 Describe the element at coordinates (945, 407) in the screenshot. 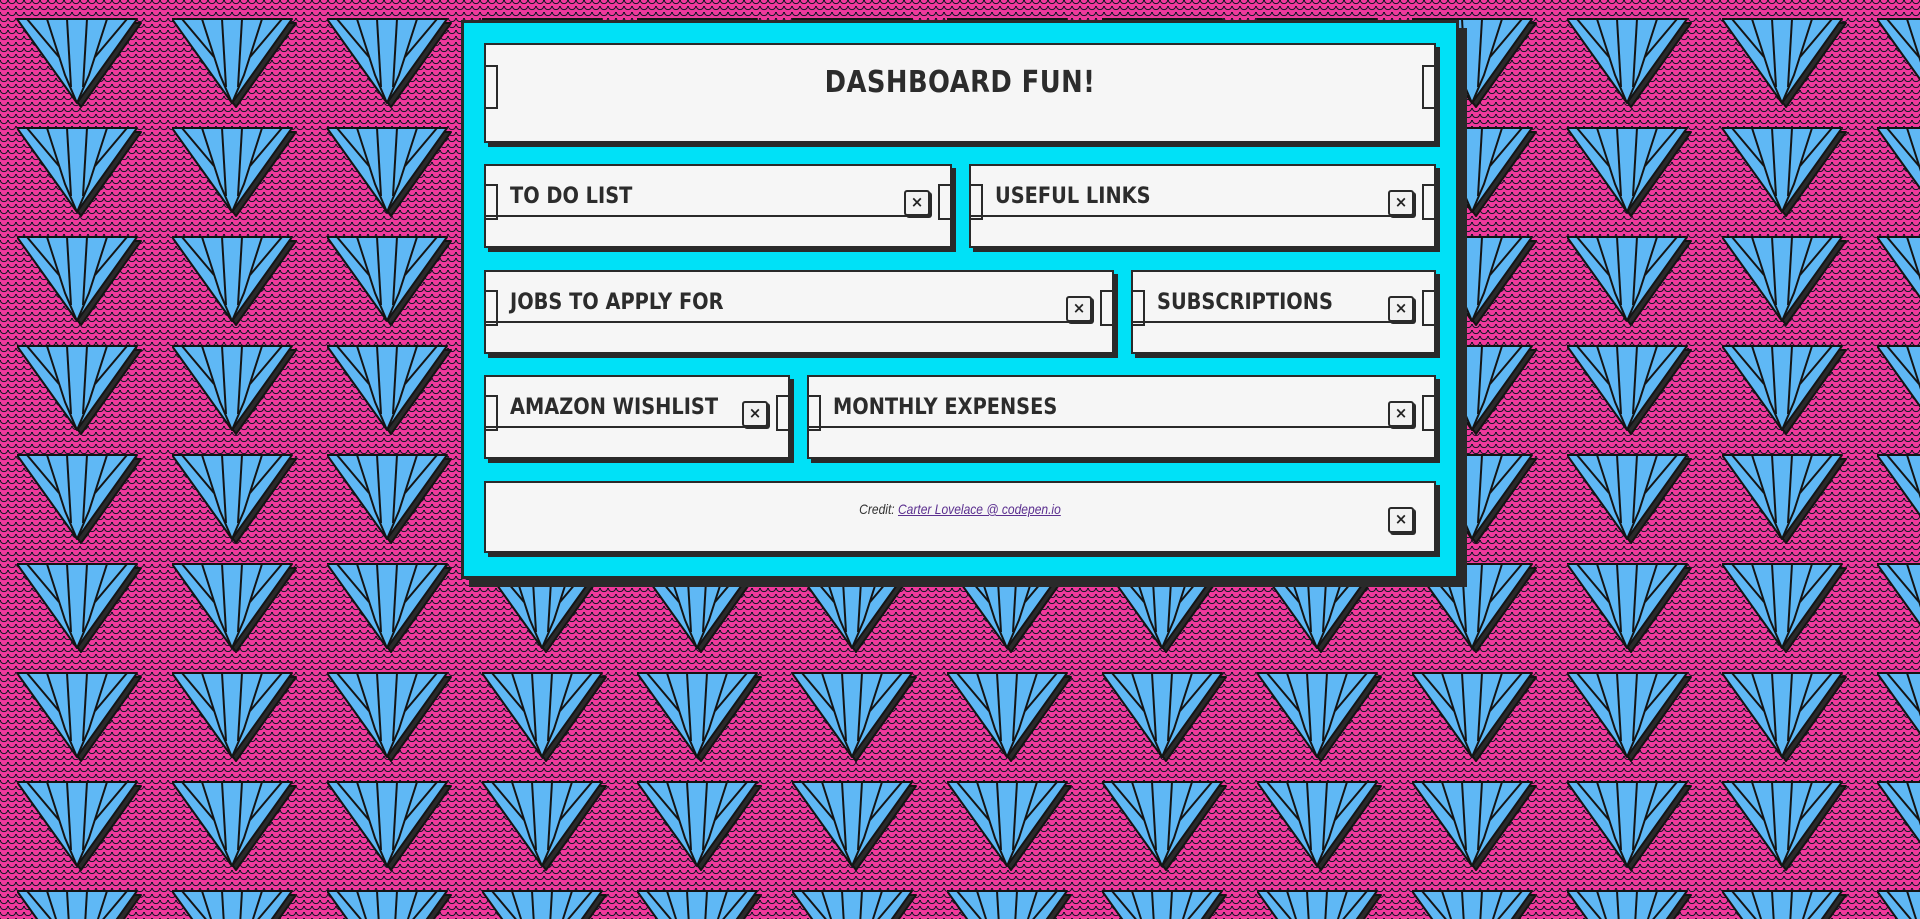

I see `panel-title: MONTHLY EXPENSES` at that location.